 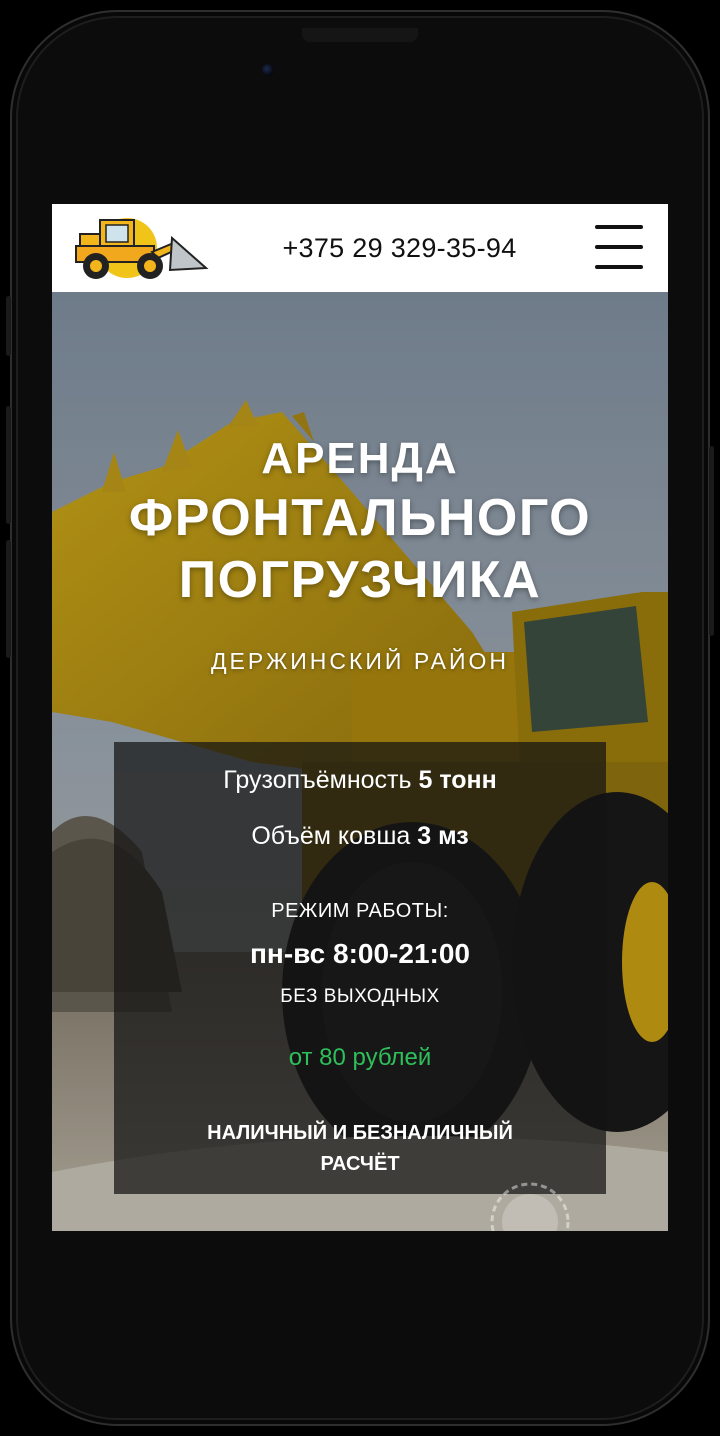 I want to click on hamburger-menu-icon, so click(x=618, y=247).